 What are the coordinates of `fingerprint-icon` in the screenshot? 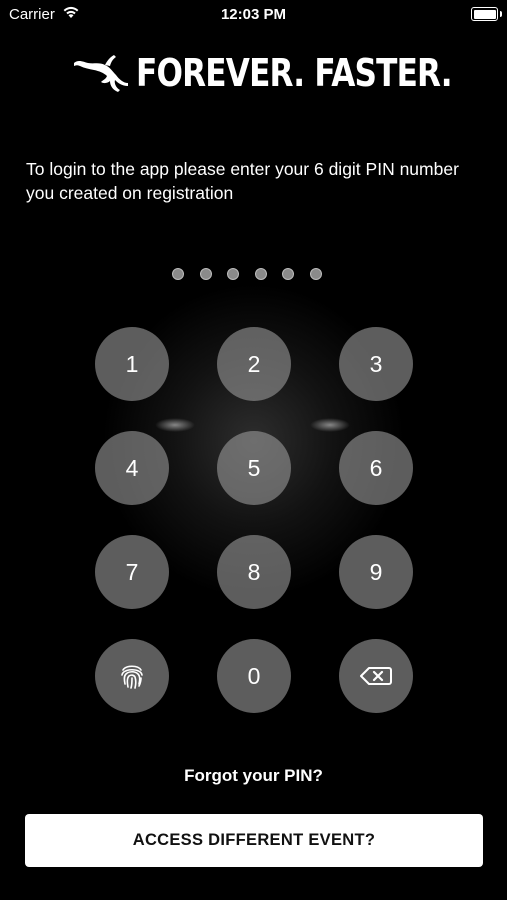 It's located at (132, 677).